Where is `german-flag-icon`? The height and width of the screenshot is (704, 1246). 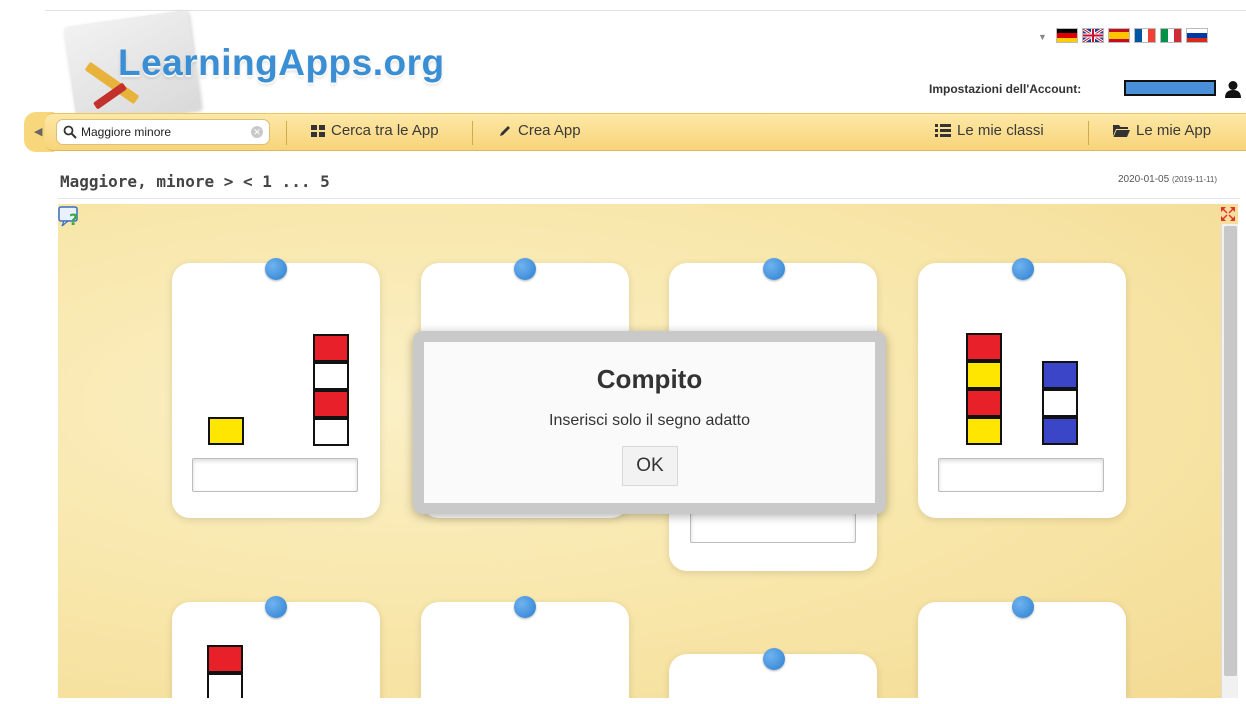
german-flag-icon is located at coordinates (1067, 35).